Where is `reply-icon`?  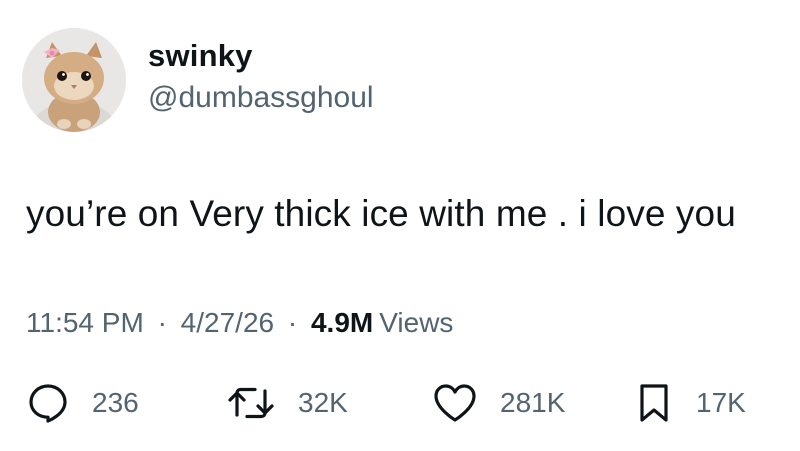 reply-icon is located at coordinates (48, 403).